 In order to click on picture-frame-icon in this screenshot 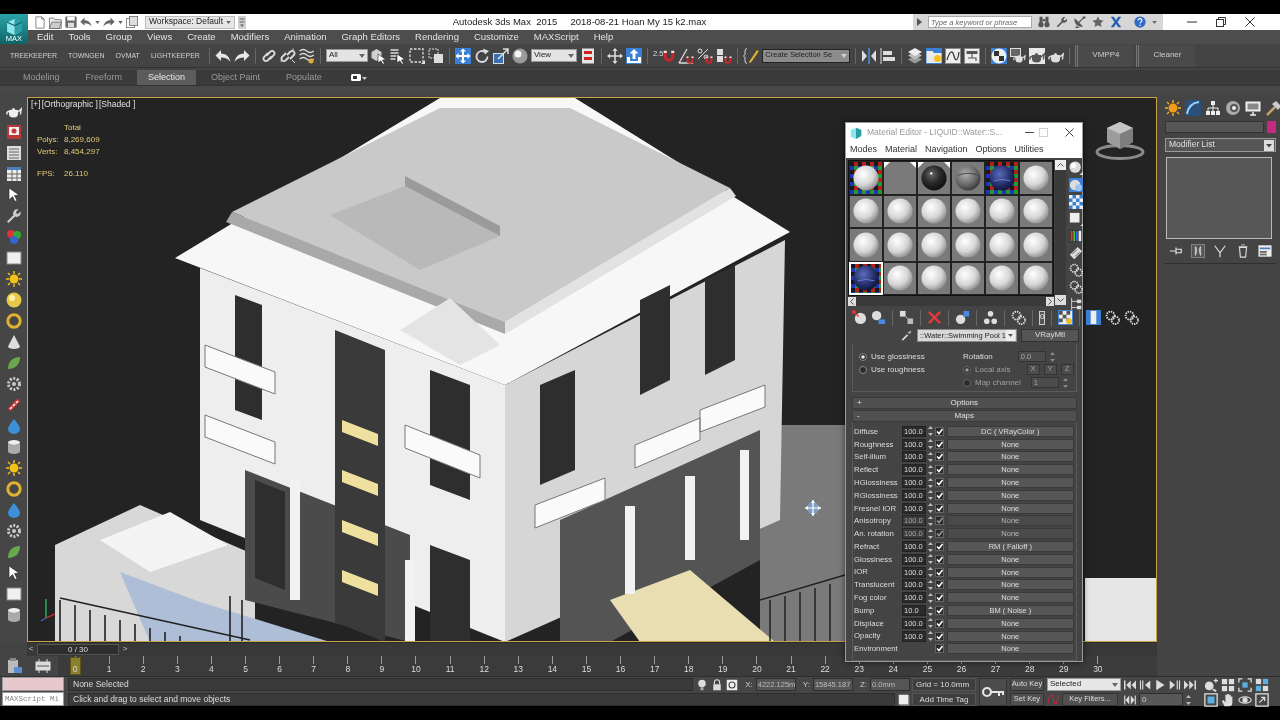, I will do `click(13, 132)`.